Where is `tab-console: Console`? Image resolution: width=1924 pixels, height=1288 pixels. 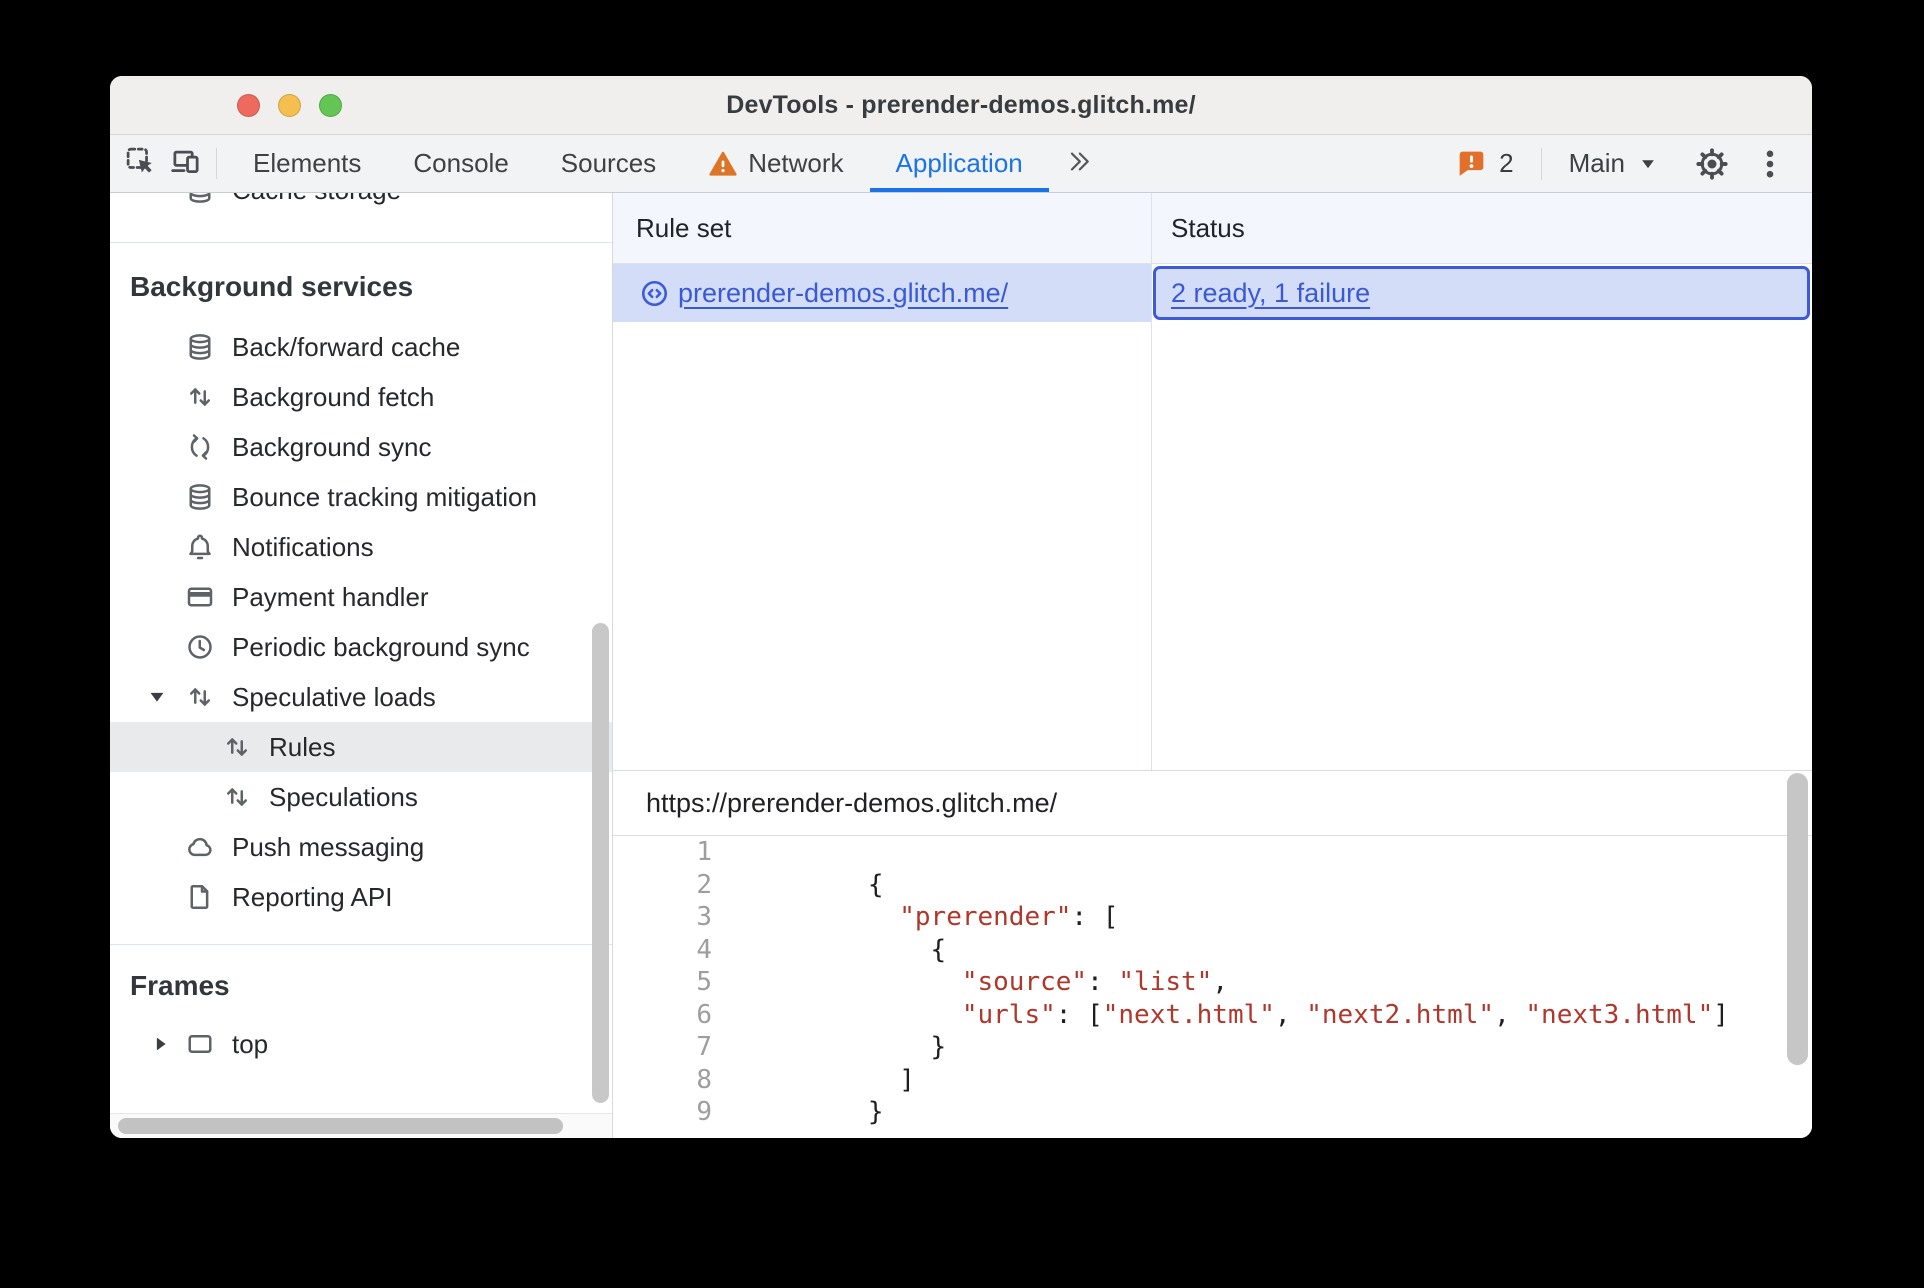 tab-console: Console is located at coordinates (460, 163).